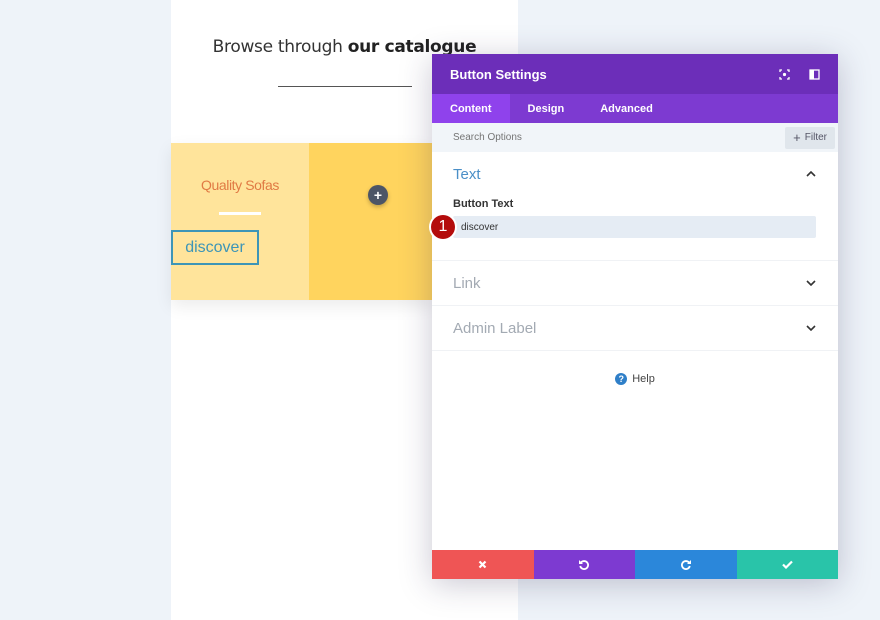 This screenshot has height=620, width=880. I want to click on tab-design: Design, so click(546, 108).